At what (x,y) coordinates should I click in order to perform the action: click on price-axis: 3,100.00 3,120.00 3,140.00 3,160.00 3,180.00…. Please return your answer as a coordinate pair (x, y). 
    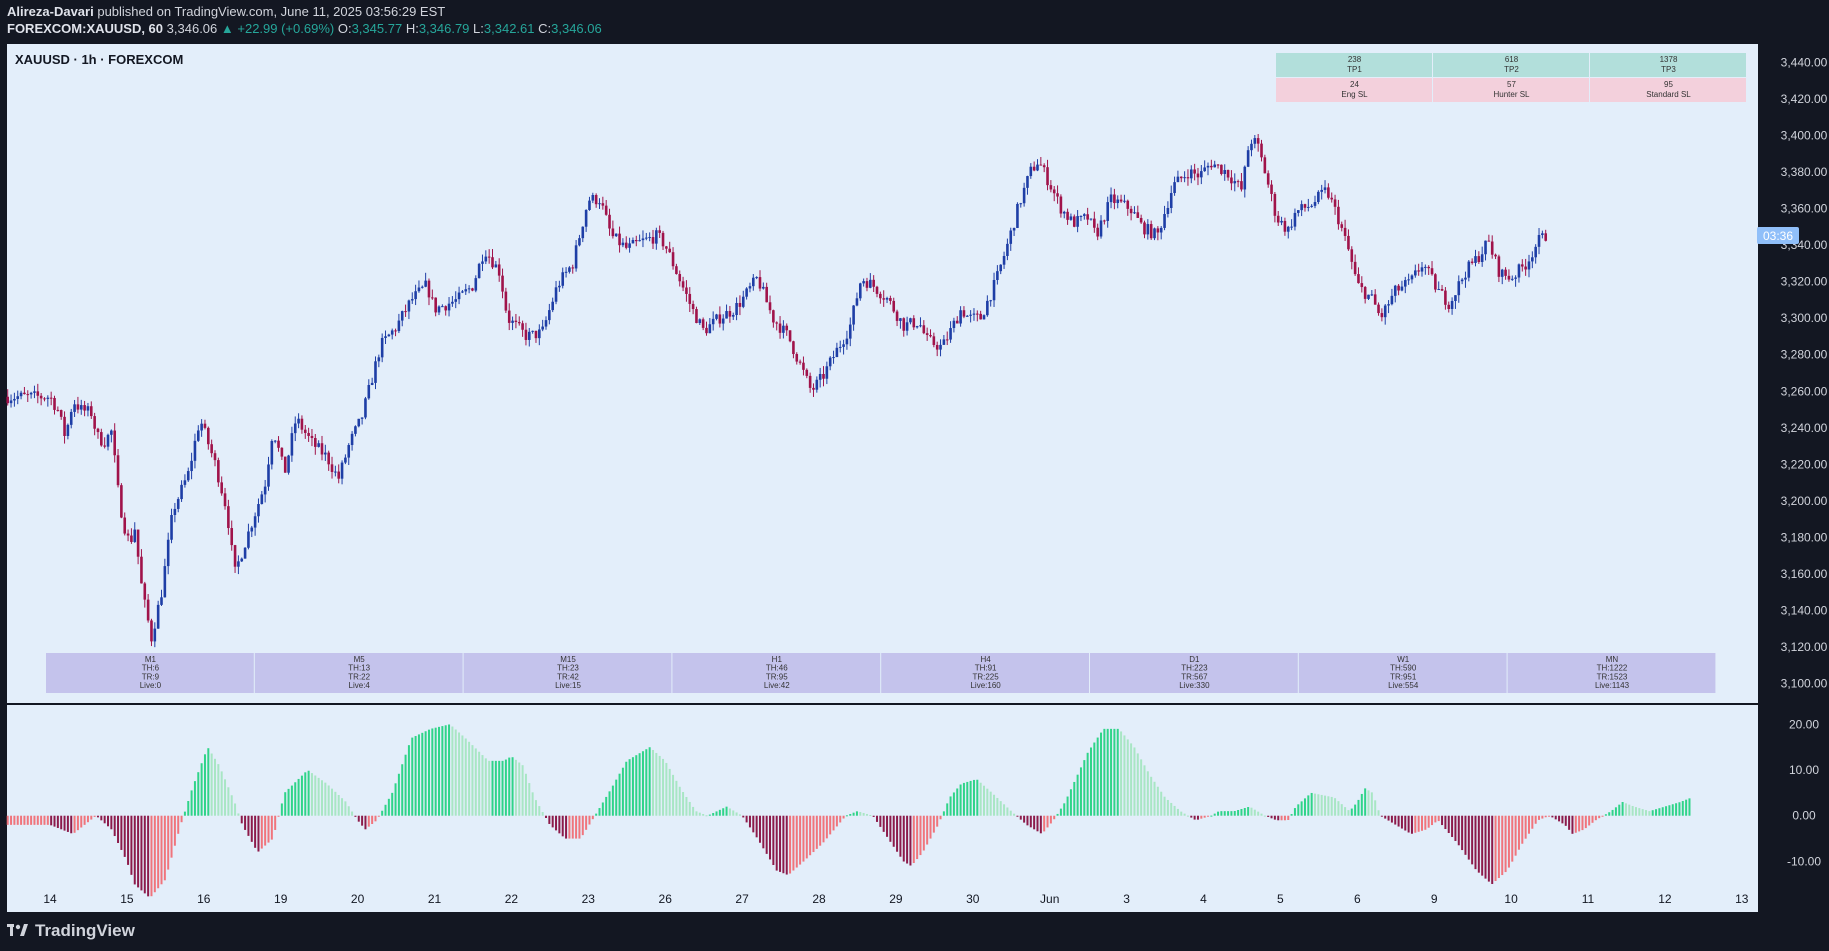
    Looking at the image, I should click on (1804, 372).